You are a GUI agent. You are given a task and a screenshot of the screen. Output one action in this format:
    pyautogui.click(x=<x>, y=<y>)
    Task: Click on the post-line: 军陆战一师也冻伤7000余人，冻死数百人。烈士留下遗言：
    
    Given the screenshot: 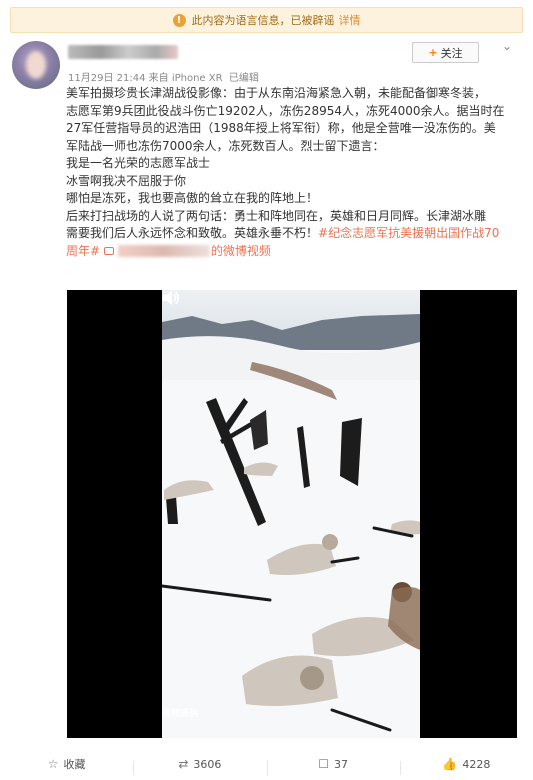 What is the action you would take?
    pyautogui.click(x=225, y=145)
    